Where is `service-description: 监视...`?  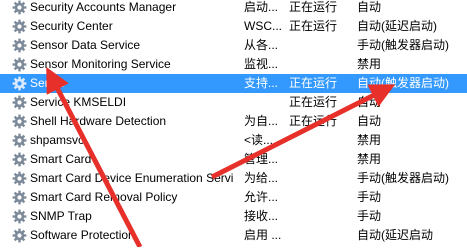
service-description: 监视... is located at coordinates (261, 64).